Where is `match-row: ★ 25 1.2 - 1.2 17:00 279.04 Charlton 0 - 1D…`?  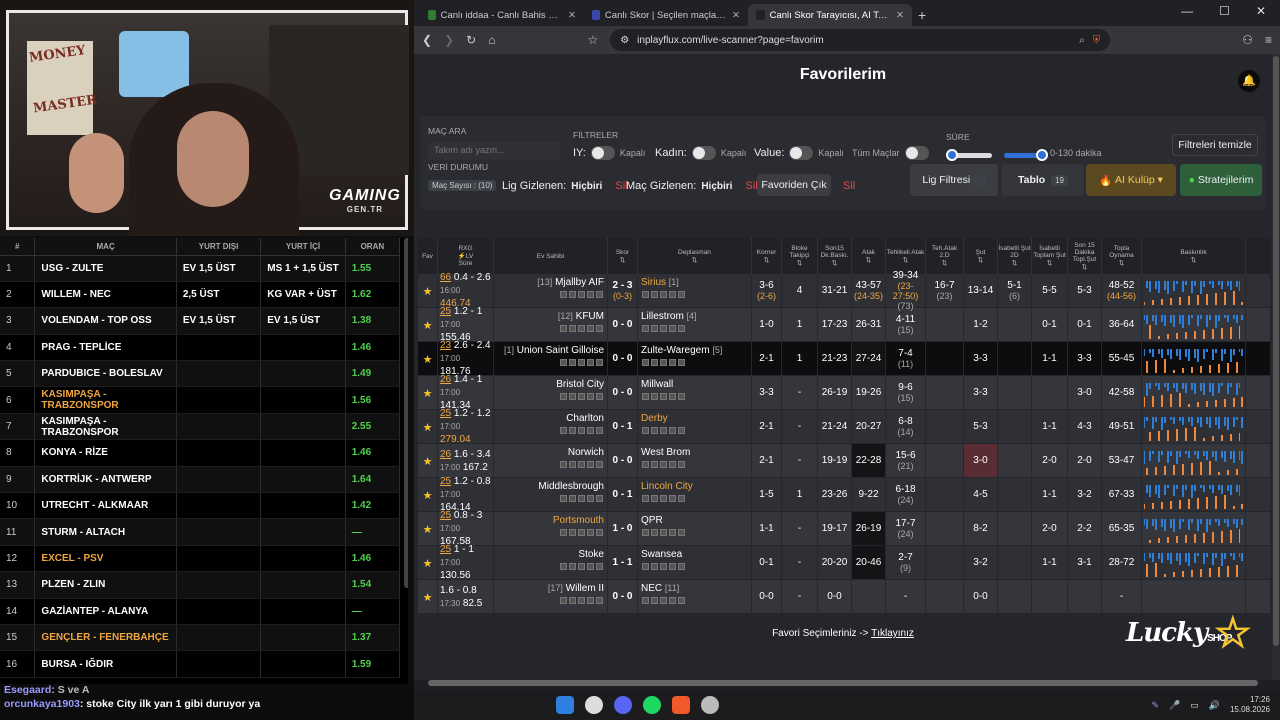 match-row: ★ 25 1.2 - 1.2 17:00 279.04 Charlton 0 - 1D… is located at coordinates (844, 426).